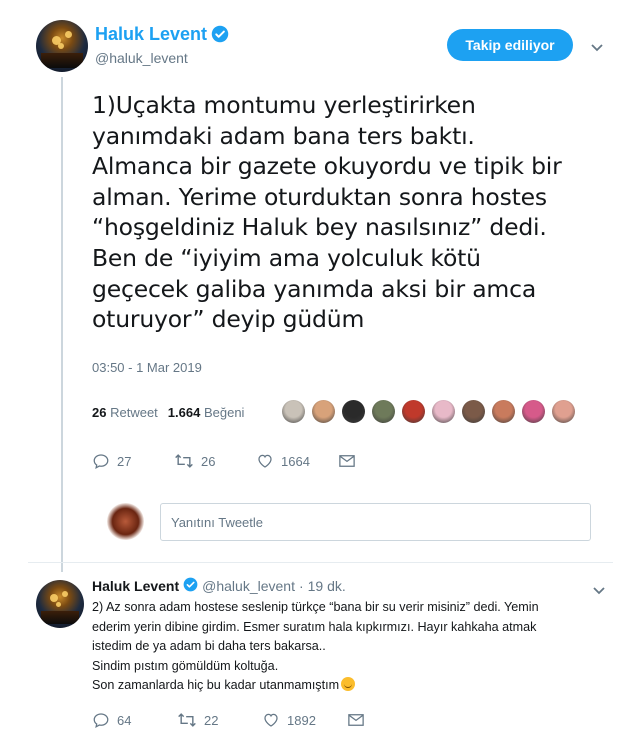 Image resolution: width=640 pixels, height=732 pixels. Describe the element at coordinates (125, 521) in the screenshot. I see `current-user-avatar` at that location.